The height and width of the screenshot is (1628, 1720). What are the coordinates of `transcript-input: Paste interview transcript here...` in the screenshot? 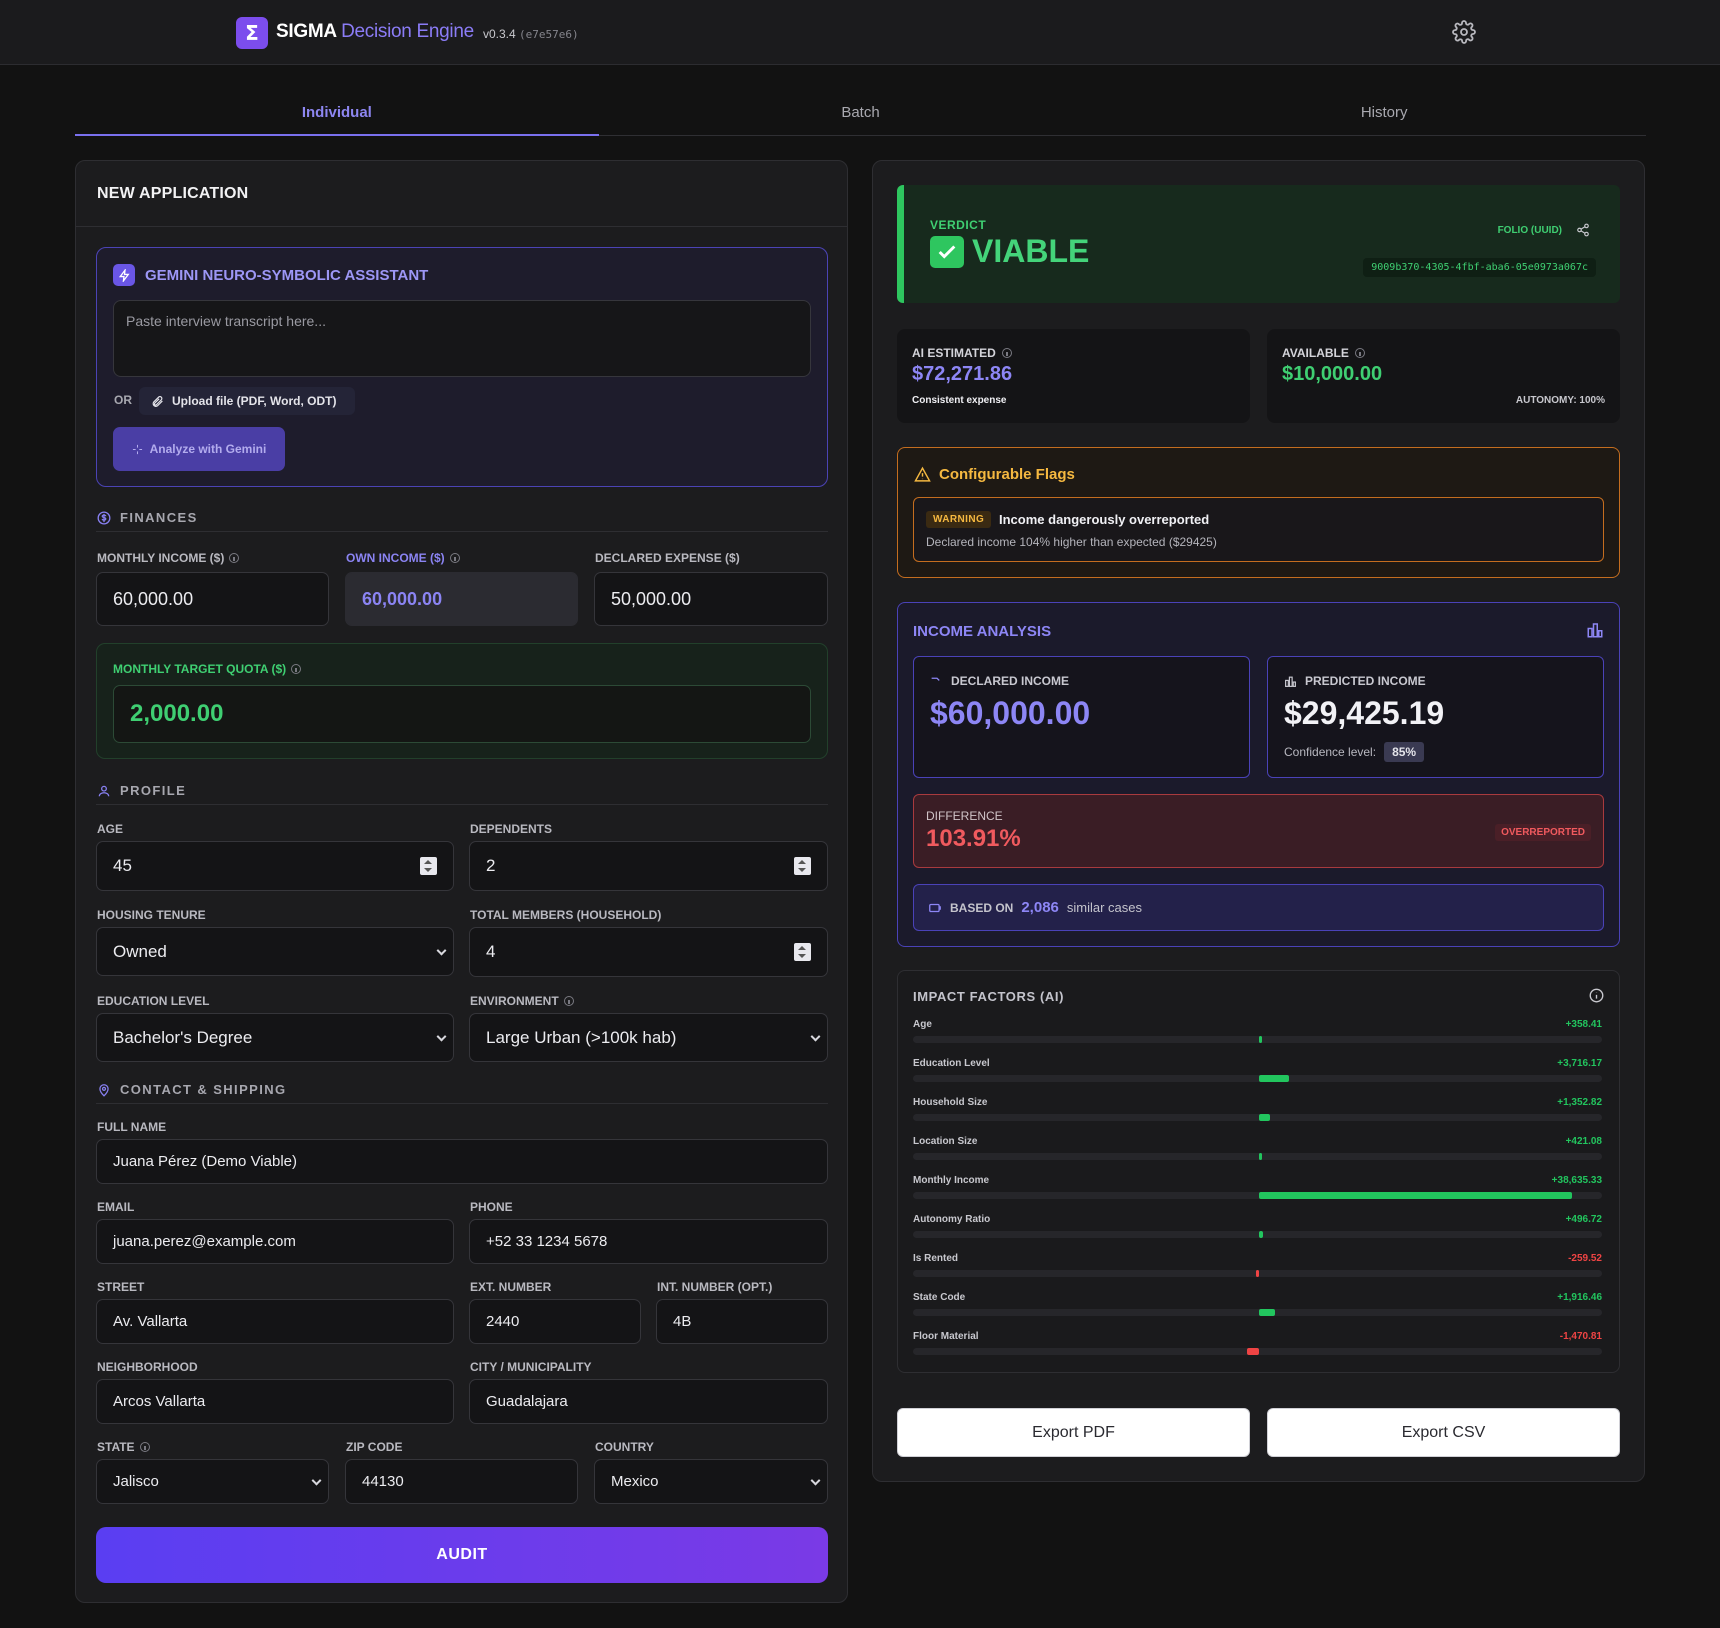 It's located at (462, 338).